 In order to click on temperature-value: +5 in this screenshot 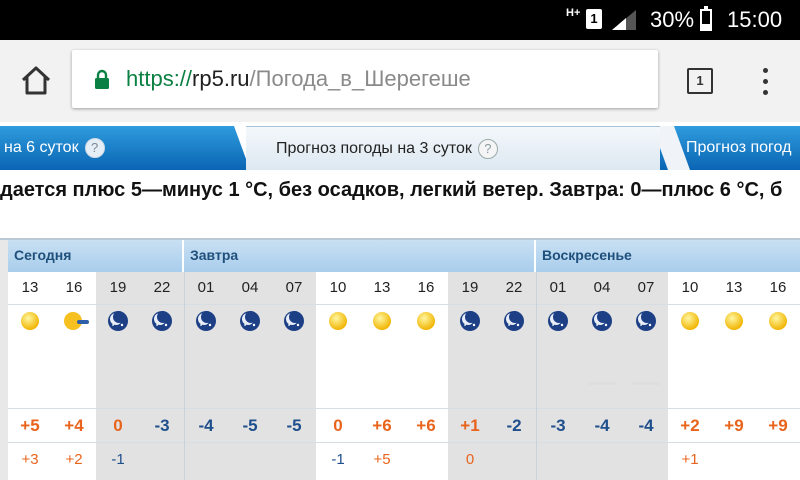, I will do `click(30, 425)`.